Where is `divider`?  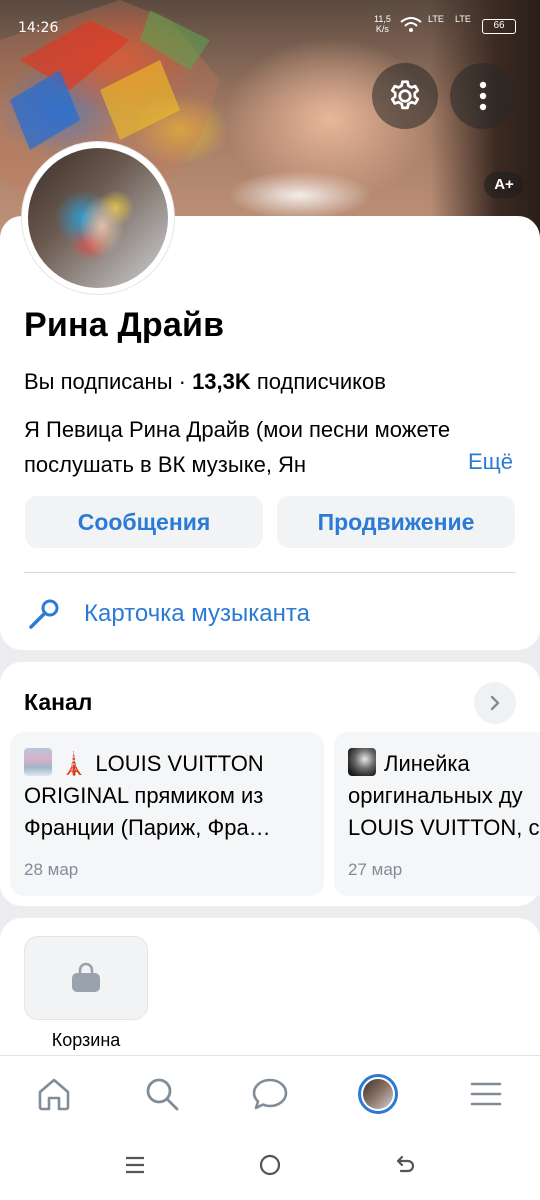 divider is located at coordinates (270, 572).